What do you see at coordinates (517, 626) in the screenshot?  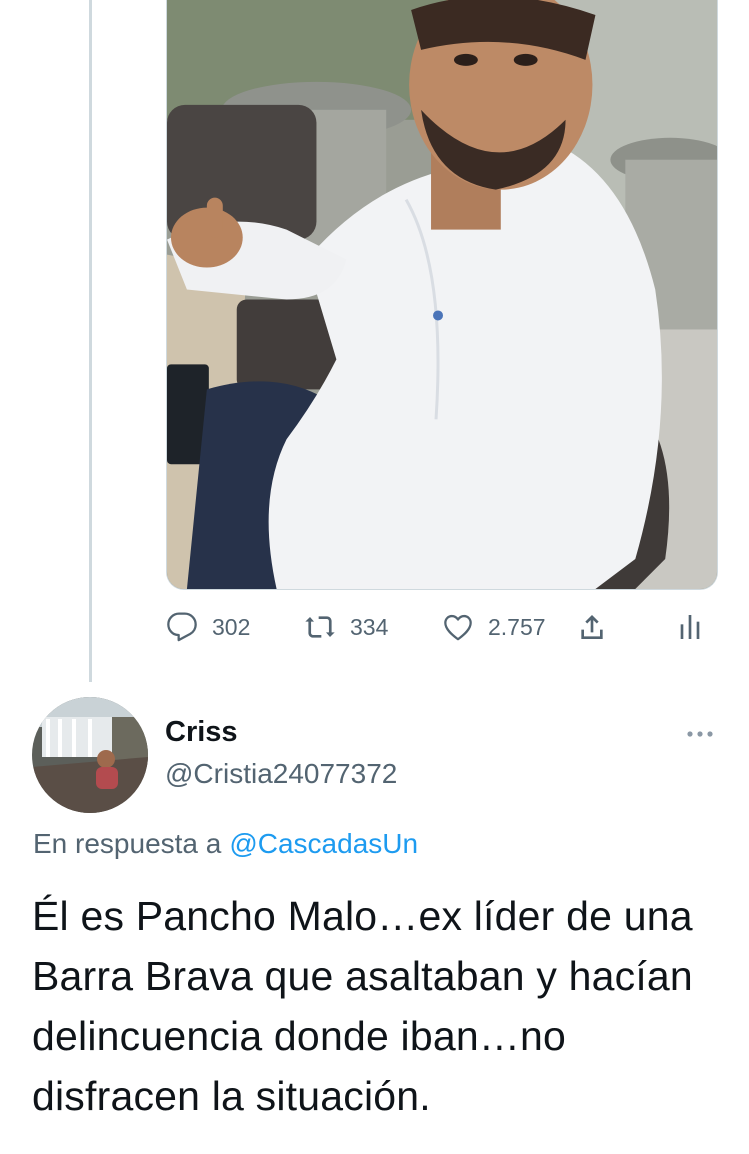 I see `like-count: 2.757` at bounding box center [517, 626].